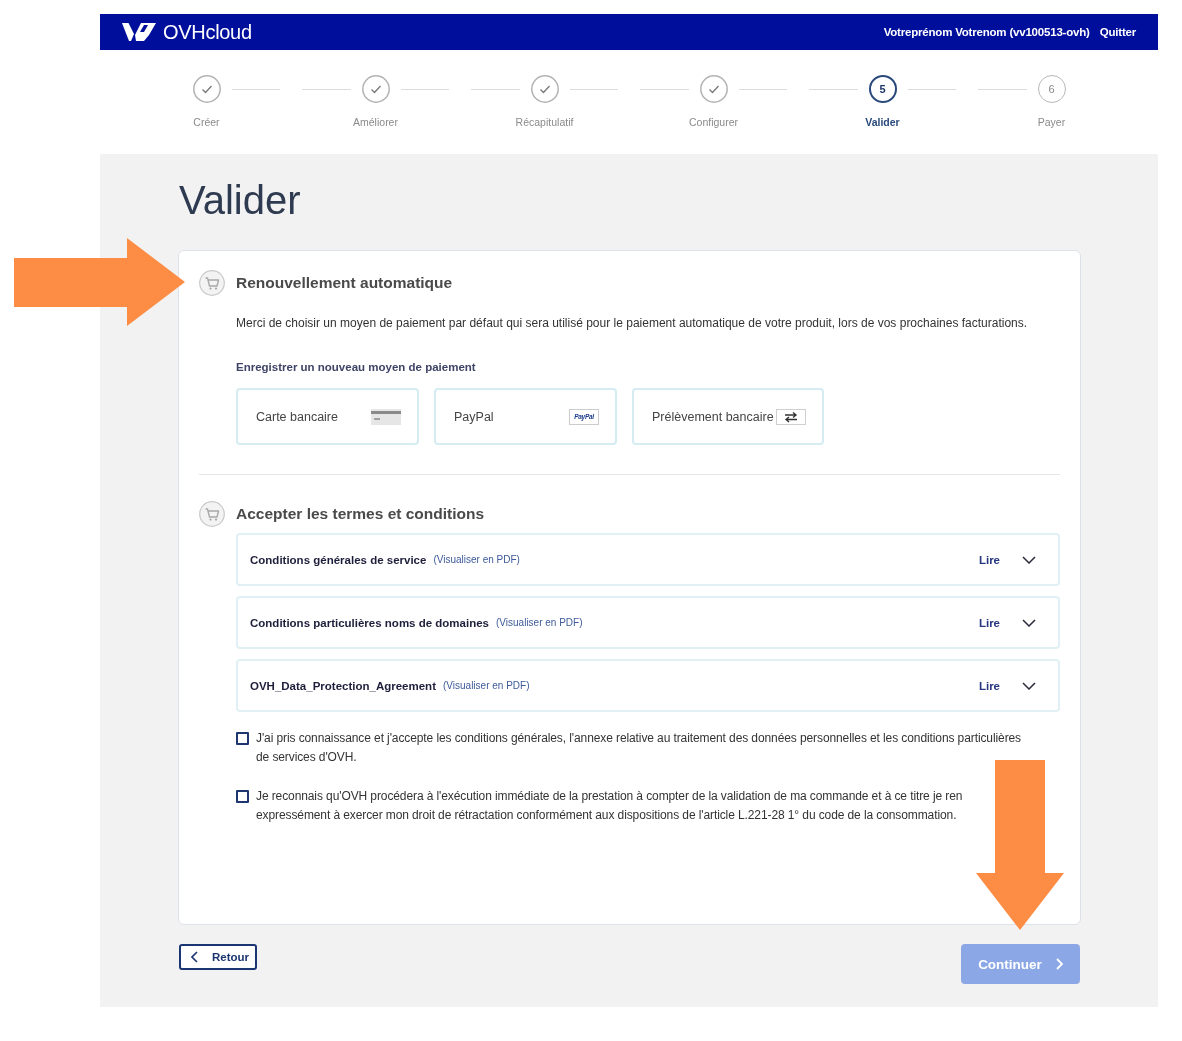 The width and height of the screenshot is (1182, 1041). I want to click on back-button: Retour, so click(218, 957).